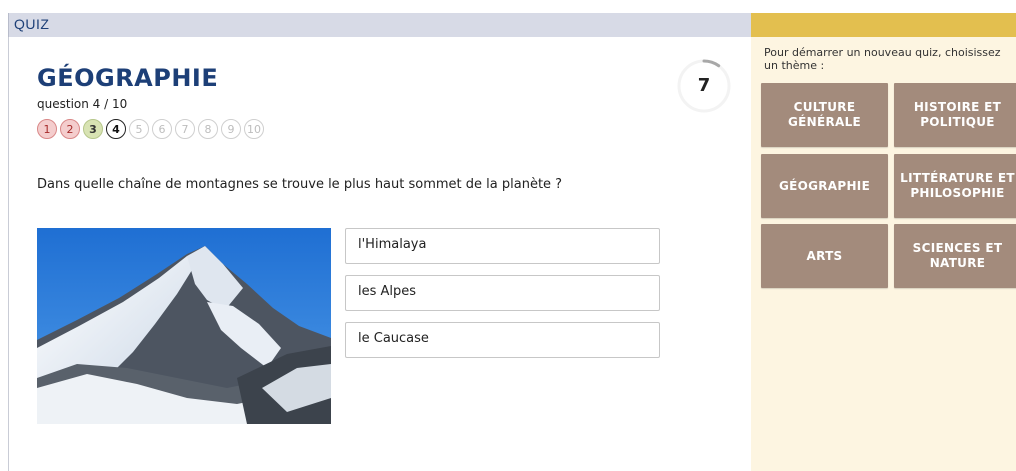  Describe the element at coordinates (70, 129) in the screenshot. I see `progress-dot-2: 2` at that location.